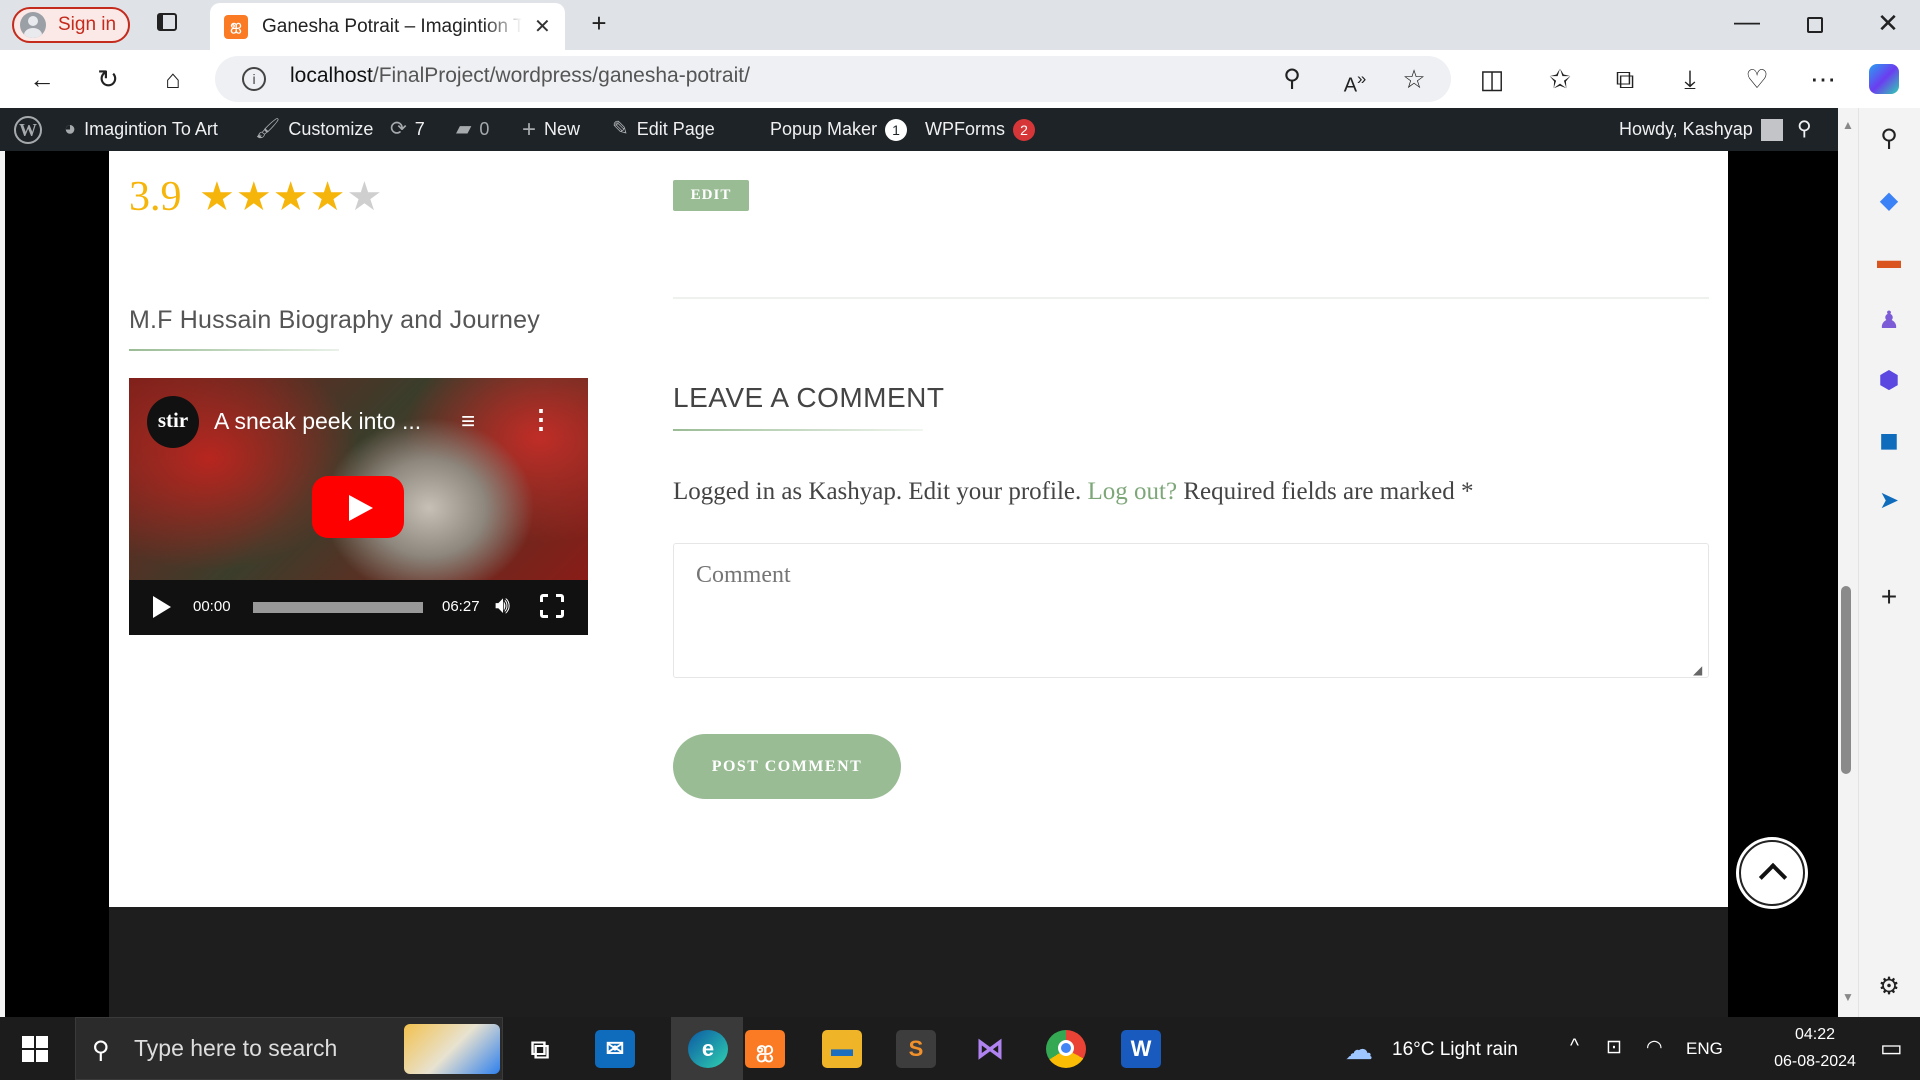  What do you see at coordinates (1889, 597) in the screenshot?
I see `sidebar-add-icon: +` at bounding box center [1889, 597].